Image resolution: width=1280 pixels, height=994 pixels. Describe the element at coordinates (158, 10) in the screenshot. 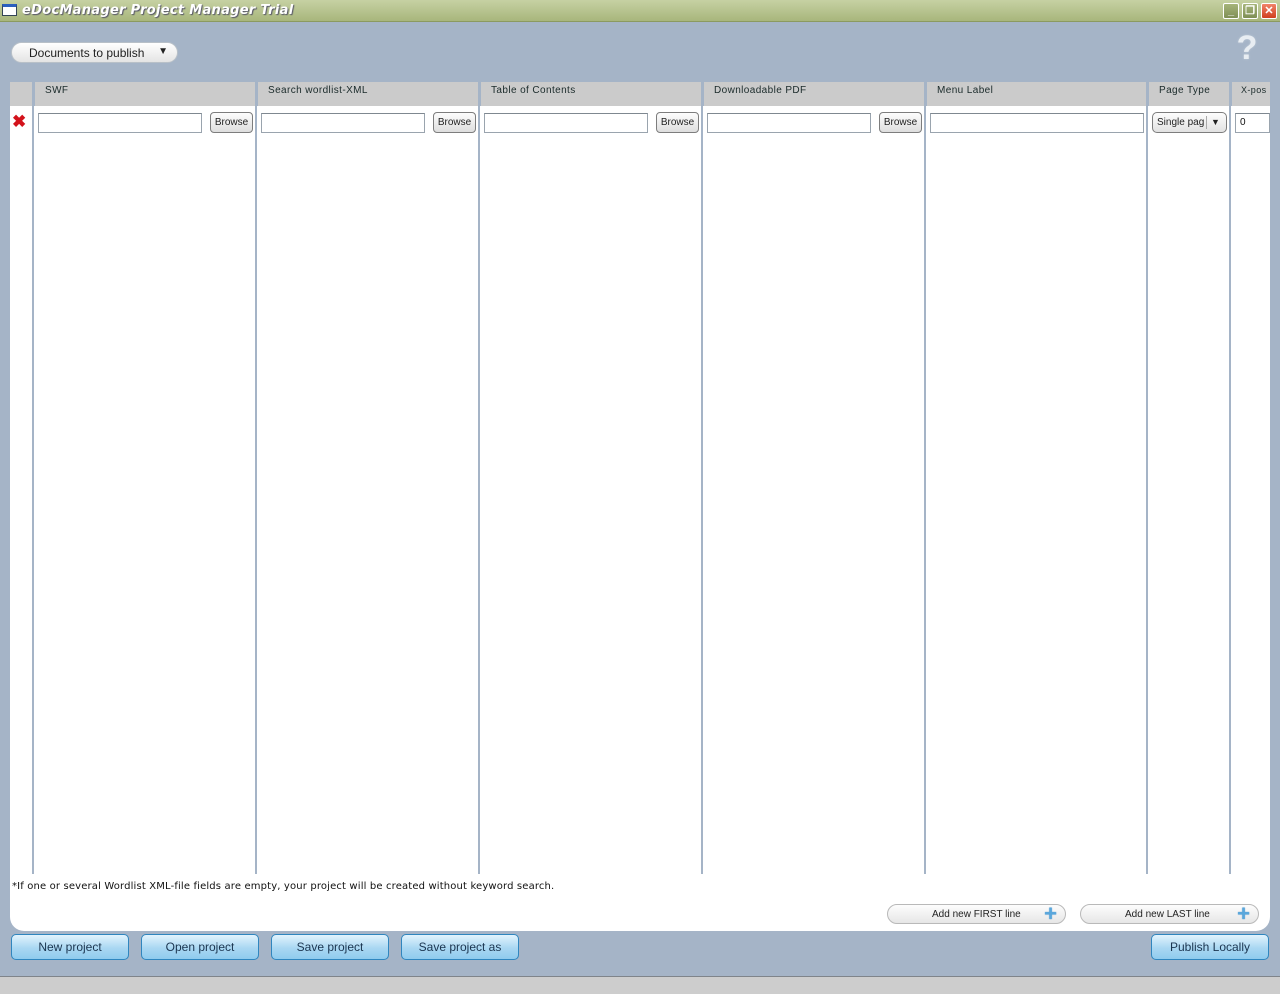

I see `window-title: eDocManager Project Manager Trial` at that location.